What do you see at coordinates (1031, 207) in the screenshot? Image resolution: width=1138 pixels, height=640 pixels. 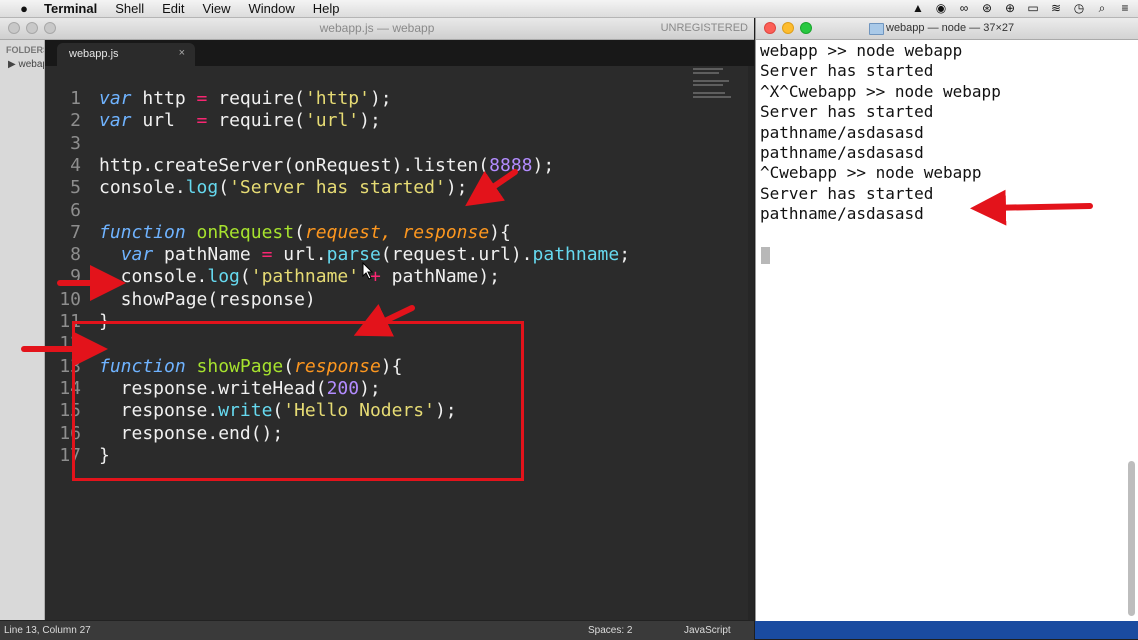 I see `arrow-to-terminal-output` at bounding box center [1031, 207].